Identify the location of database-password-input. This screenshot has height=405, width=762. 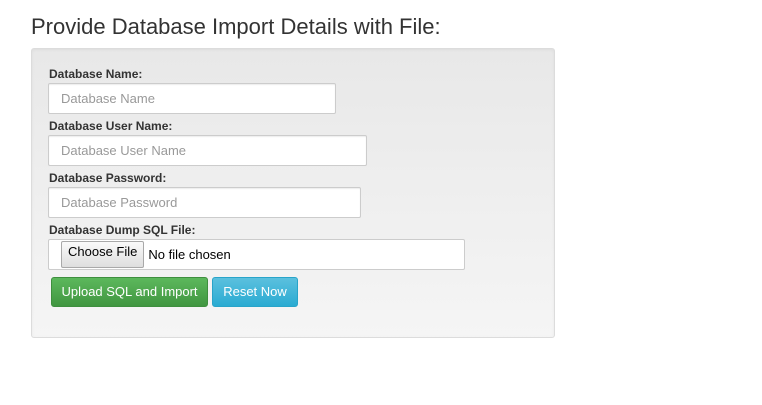
(204, 202).